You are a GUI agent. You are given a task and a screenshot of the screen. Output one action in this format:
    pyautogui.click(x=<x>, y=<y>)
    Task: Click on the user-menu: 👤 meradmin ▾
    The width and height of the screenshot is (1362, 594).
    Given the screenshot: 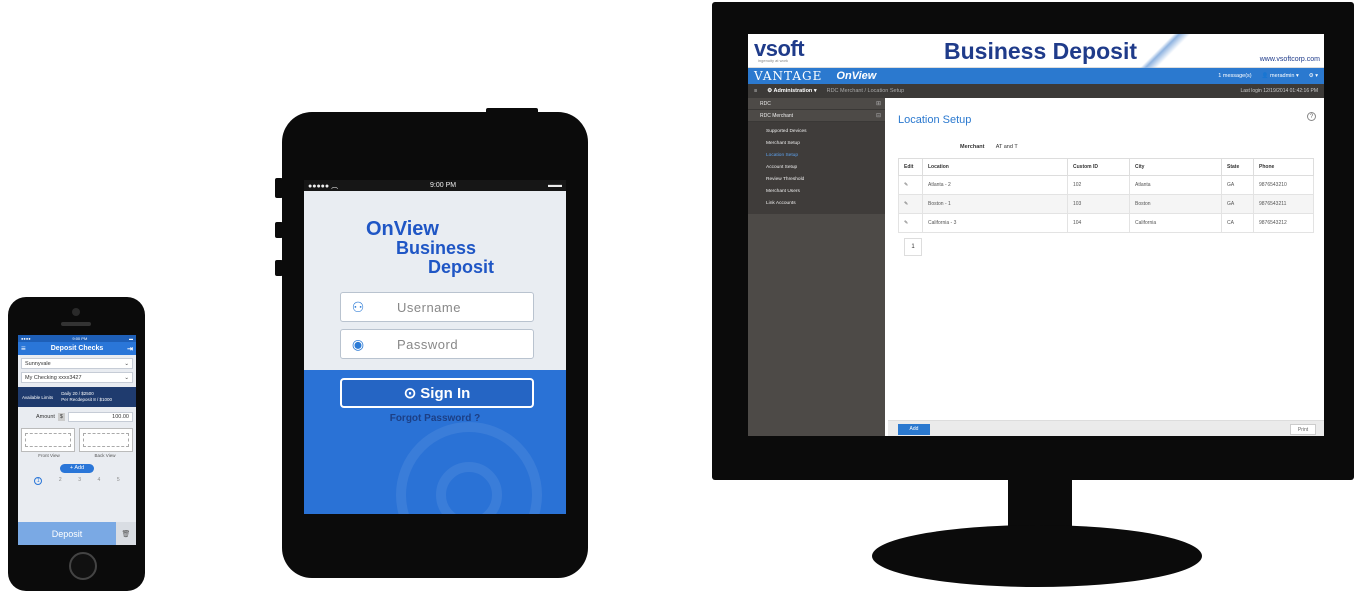 What is the action you would take?
    pyautogui.click(x=1280, y=76)
    